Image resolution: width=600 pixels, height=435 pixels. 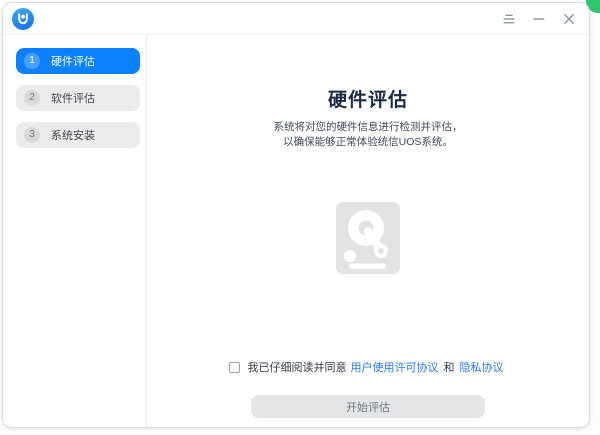 I want to click on menu-icon, so click(x=509, y=18).